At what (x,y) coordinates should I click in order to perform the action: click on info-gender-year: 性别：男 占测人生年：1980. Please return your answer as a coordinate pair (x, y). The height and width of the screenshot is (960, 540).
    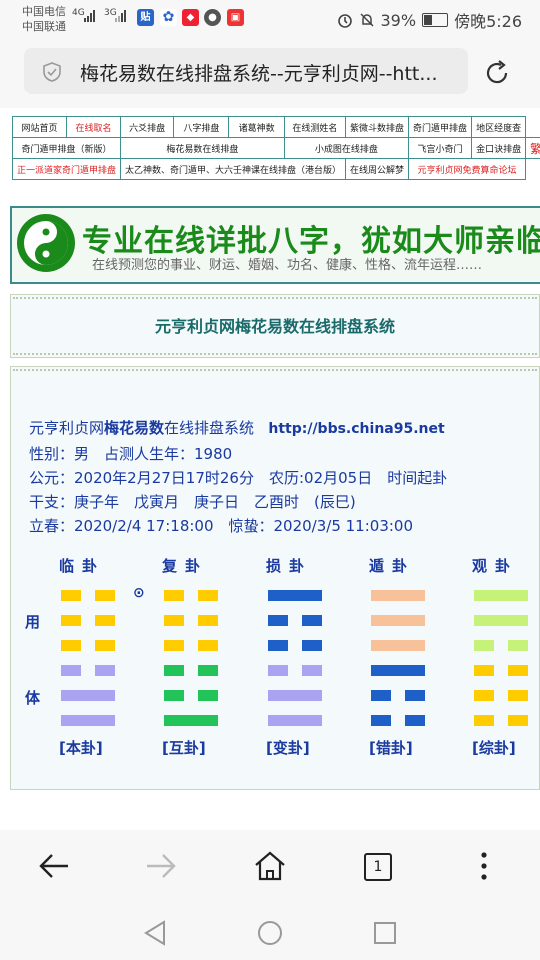
    Looking at the image, I should click on (131, 454).